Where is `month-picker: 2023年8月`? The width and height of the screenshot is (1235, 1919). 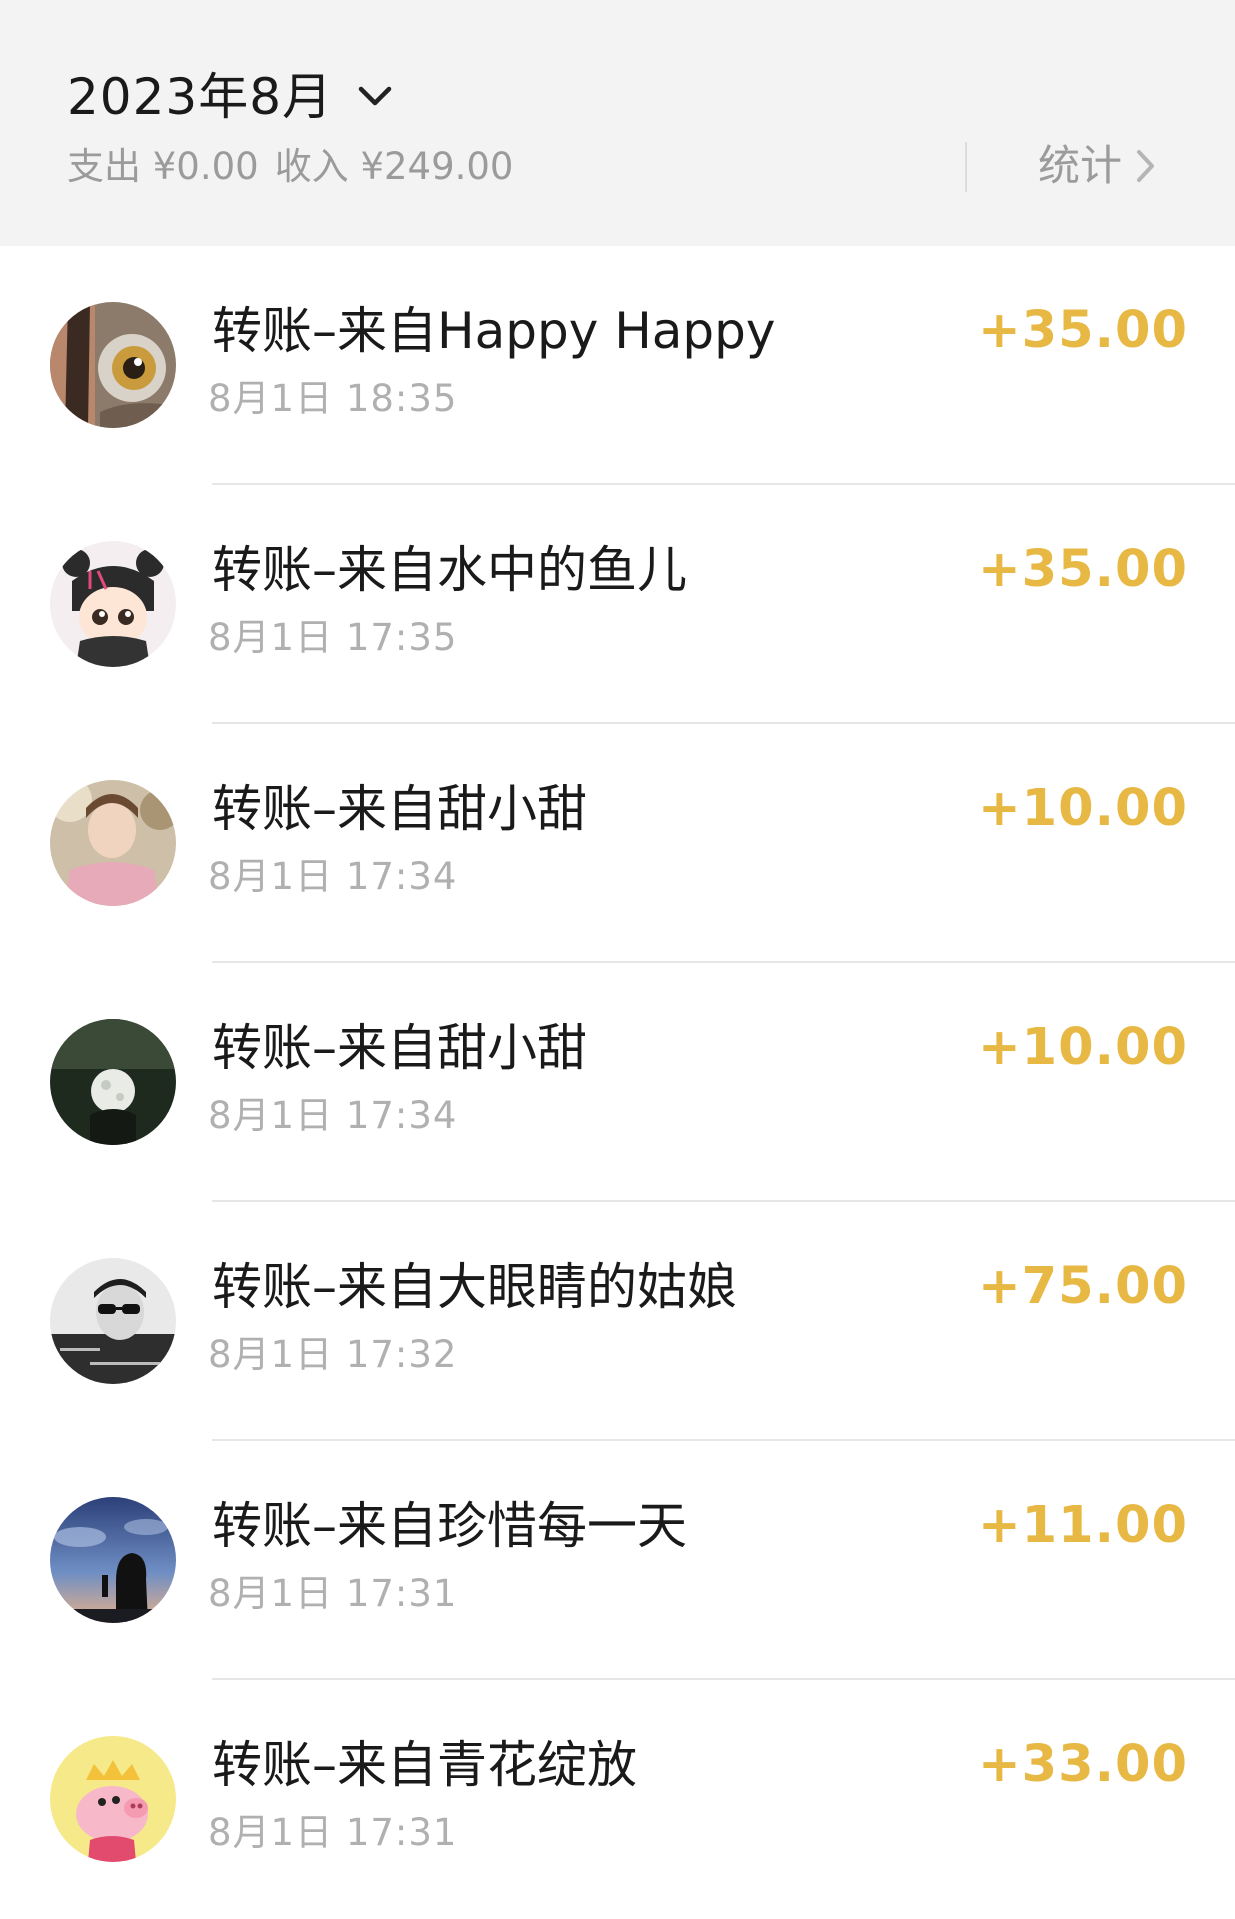 month-picker: 2023年8月 is located at coordinates (231, 97).